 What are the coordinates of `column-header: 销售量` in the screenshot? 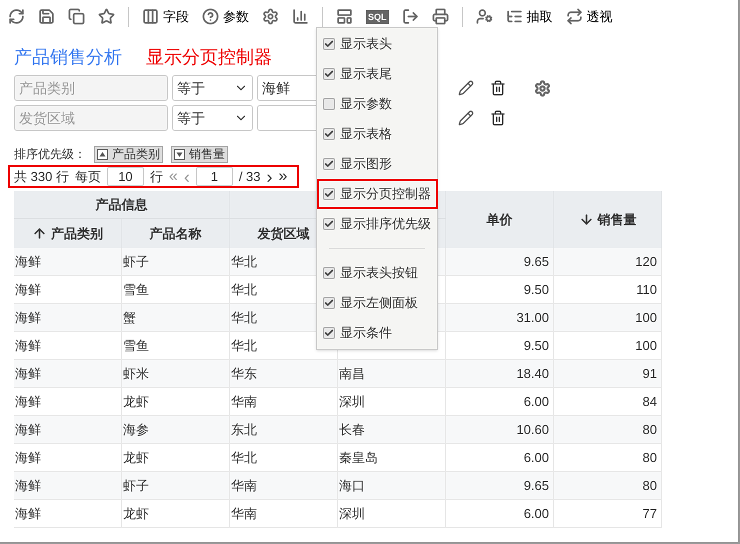 It's located at (617, 220).